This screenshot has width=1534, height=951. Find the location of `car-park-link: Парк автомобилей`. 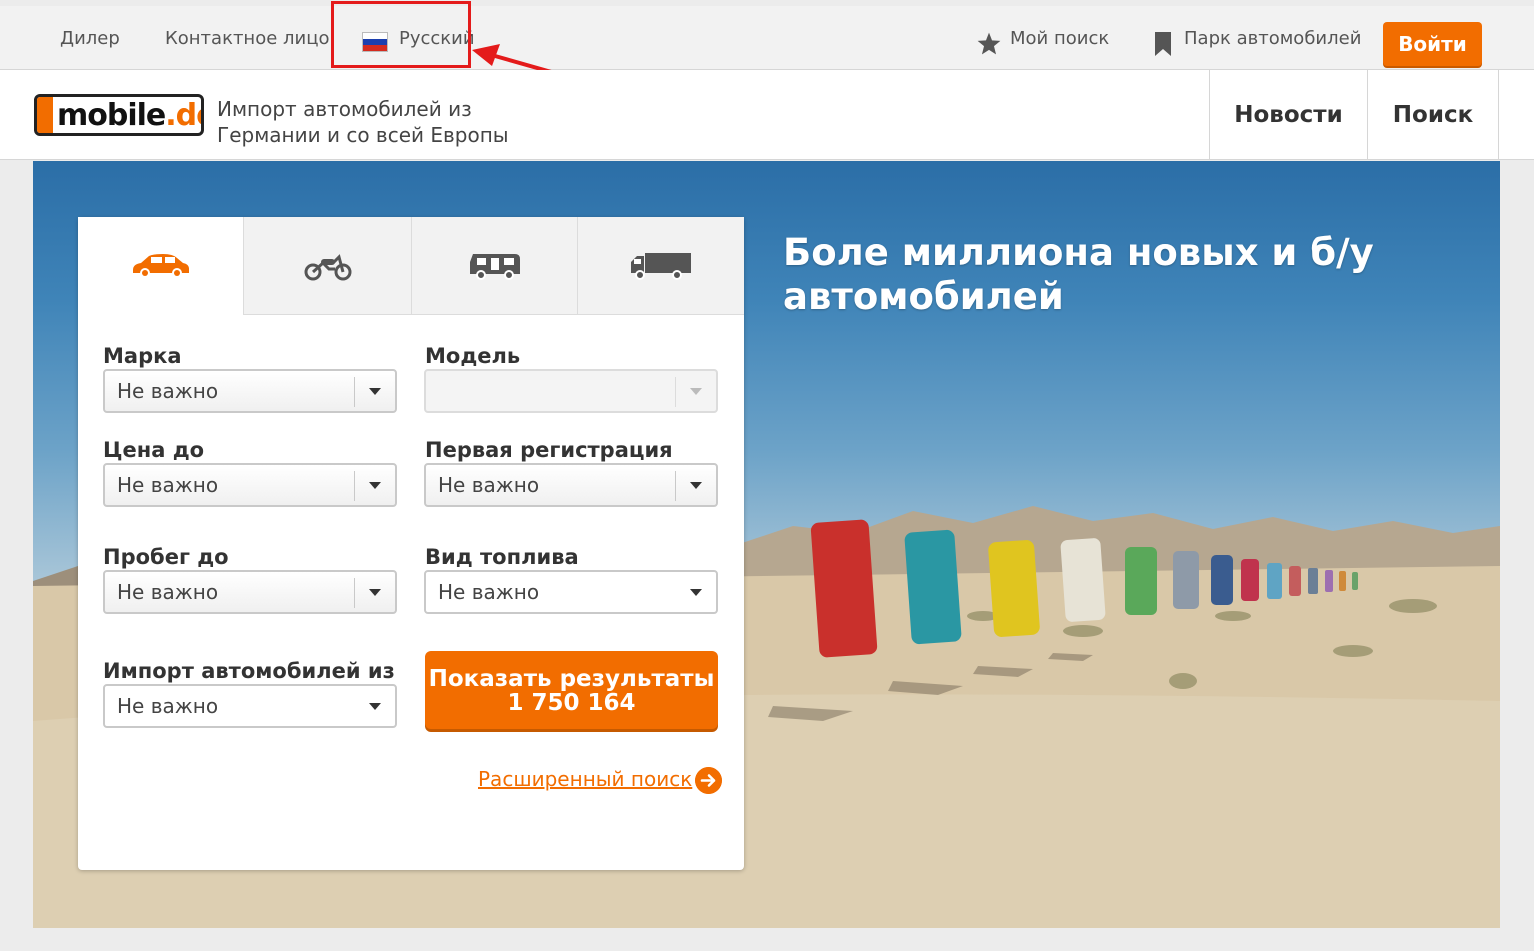

car-park-link: Парк автомобилей is located at coordinates (1272, 38).